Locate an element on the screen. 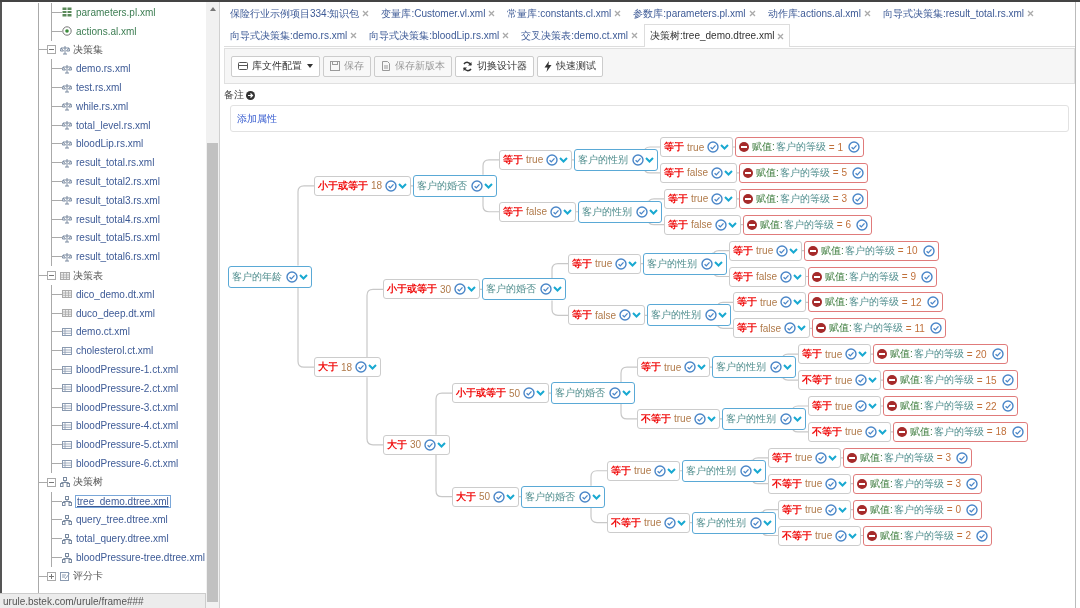  tab: 保险行业示例项目334:知识包 is located at coordinates (300, 13).